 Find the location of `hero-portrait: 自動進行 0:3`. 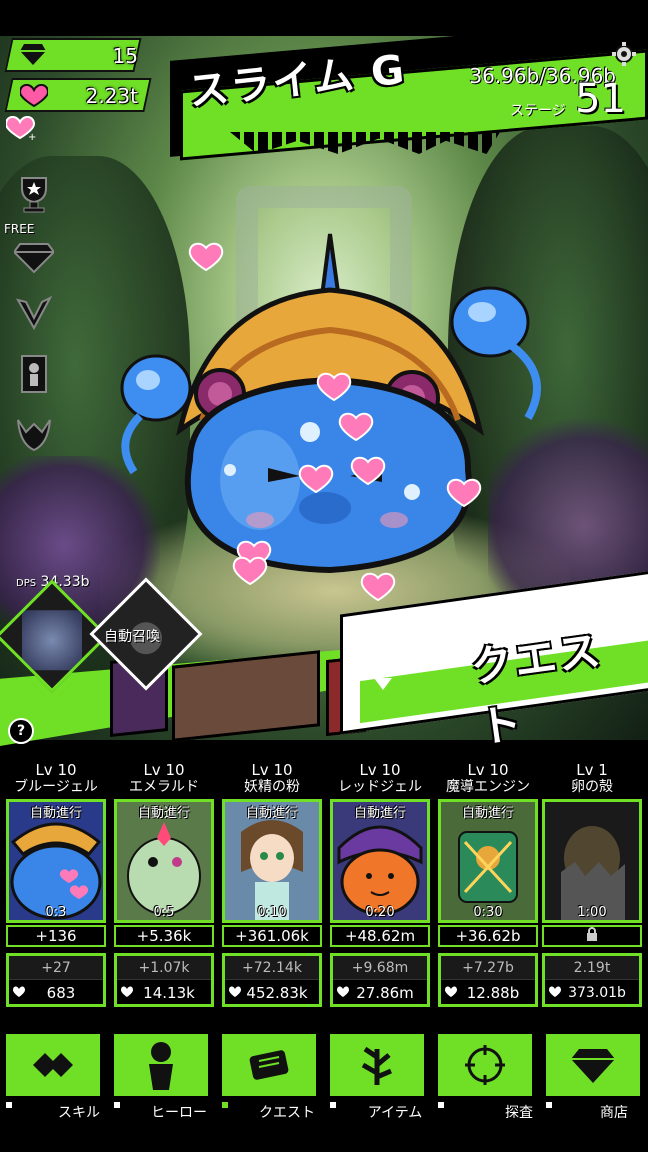

hero-portrait: 自動進行 0:3 is located at coordinates (56, 861).